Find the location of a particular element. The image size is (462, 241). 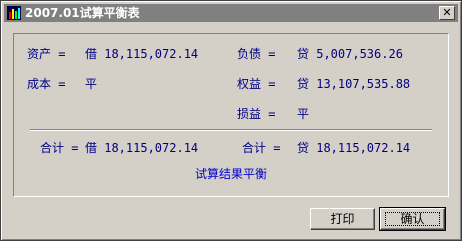

cost-value: 平 is located at coordinates (91, 84).